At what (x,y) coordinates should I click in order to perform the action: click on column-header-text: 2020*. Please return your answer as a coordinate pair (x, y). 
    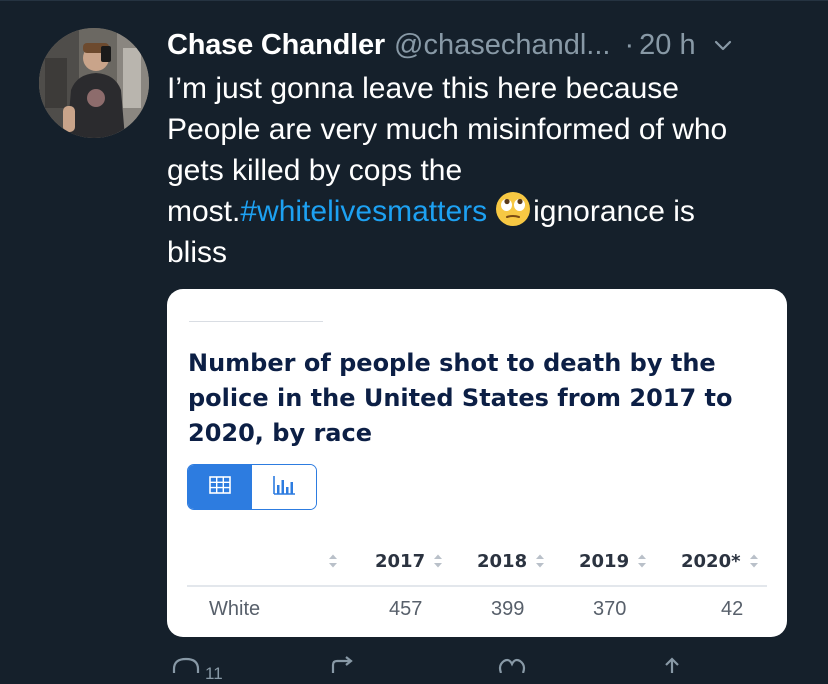
    Looking at the image, I should click on (711, 561).